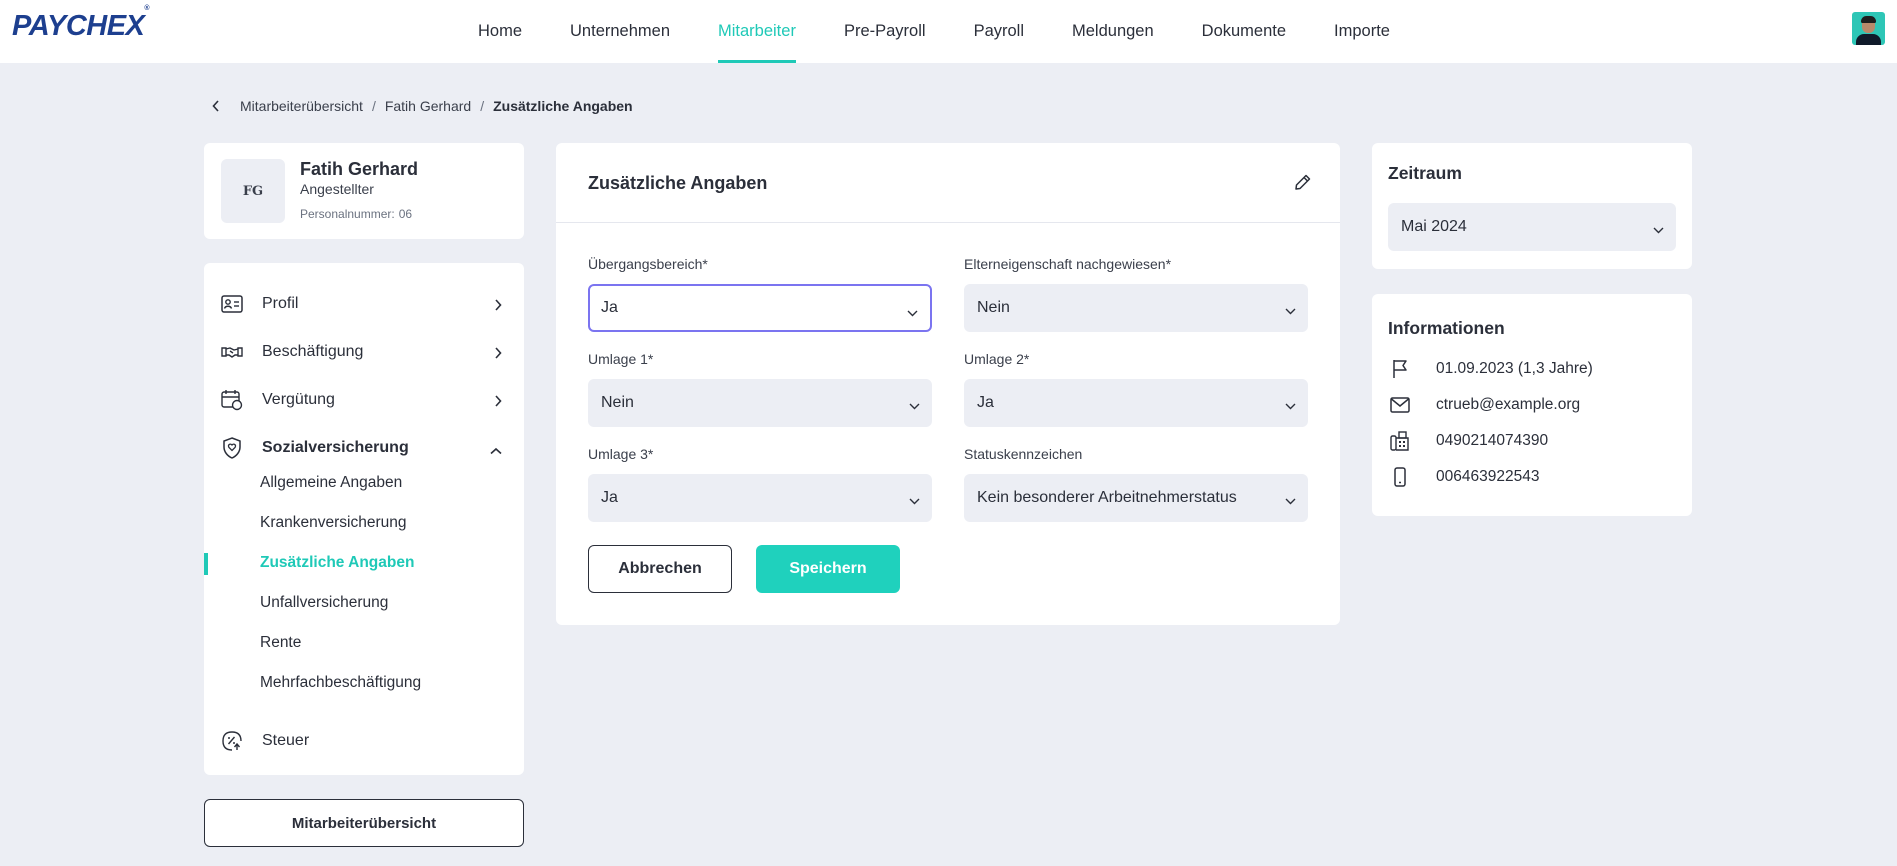  What do you see at coordinates (232, 448) in the screenshot?
I see `shield-icon` at bounding box center [232, 448].